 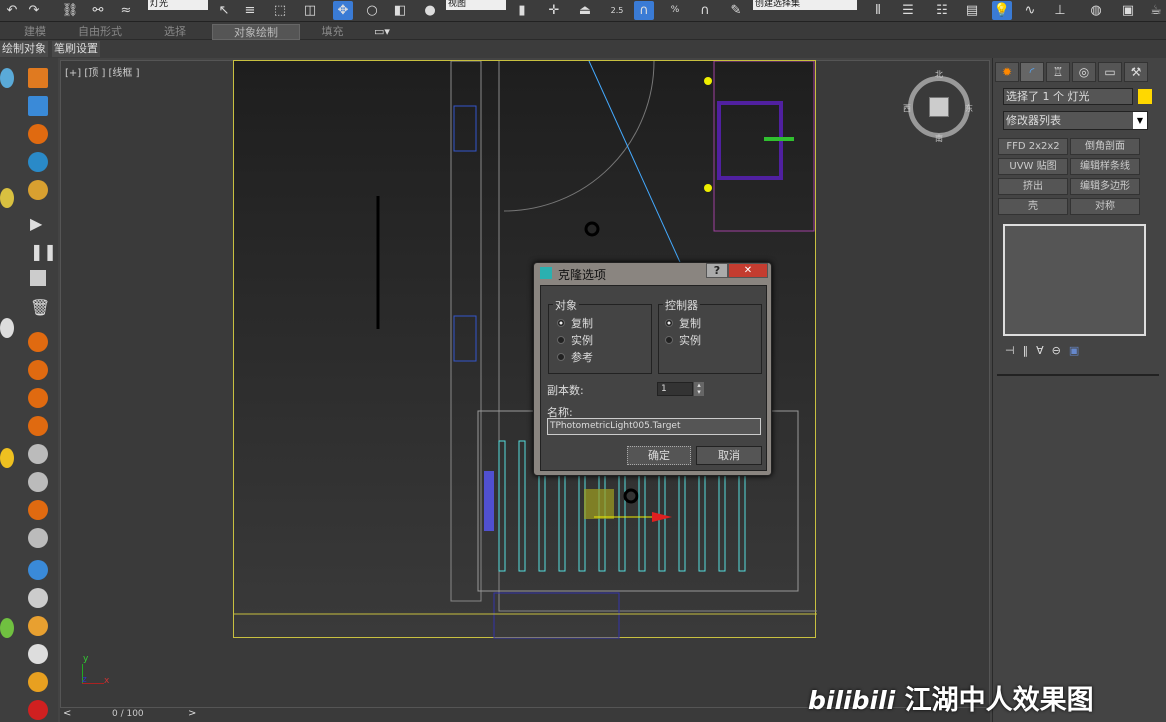 What do you see at coordinates (126, 10) in the screenshot?
I see `bind-spacewarp-icon: ≈` at bounding box center [126, 10].